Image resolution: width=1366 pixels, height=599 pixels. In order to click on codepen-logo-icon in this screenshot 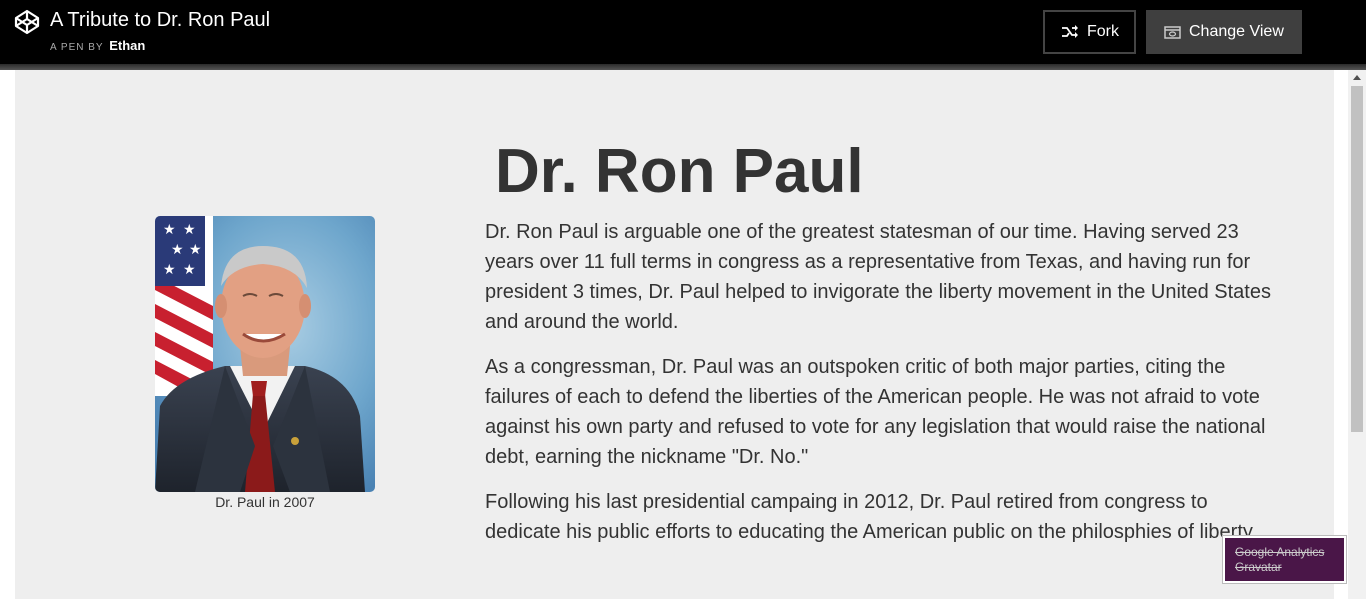, I will do `click(27, 22)`.